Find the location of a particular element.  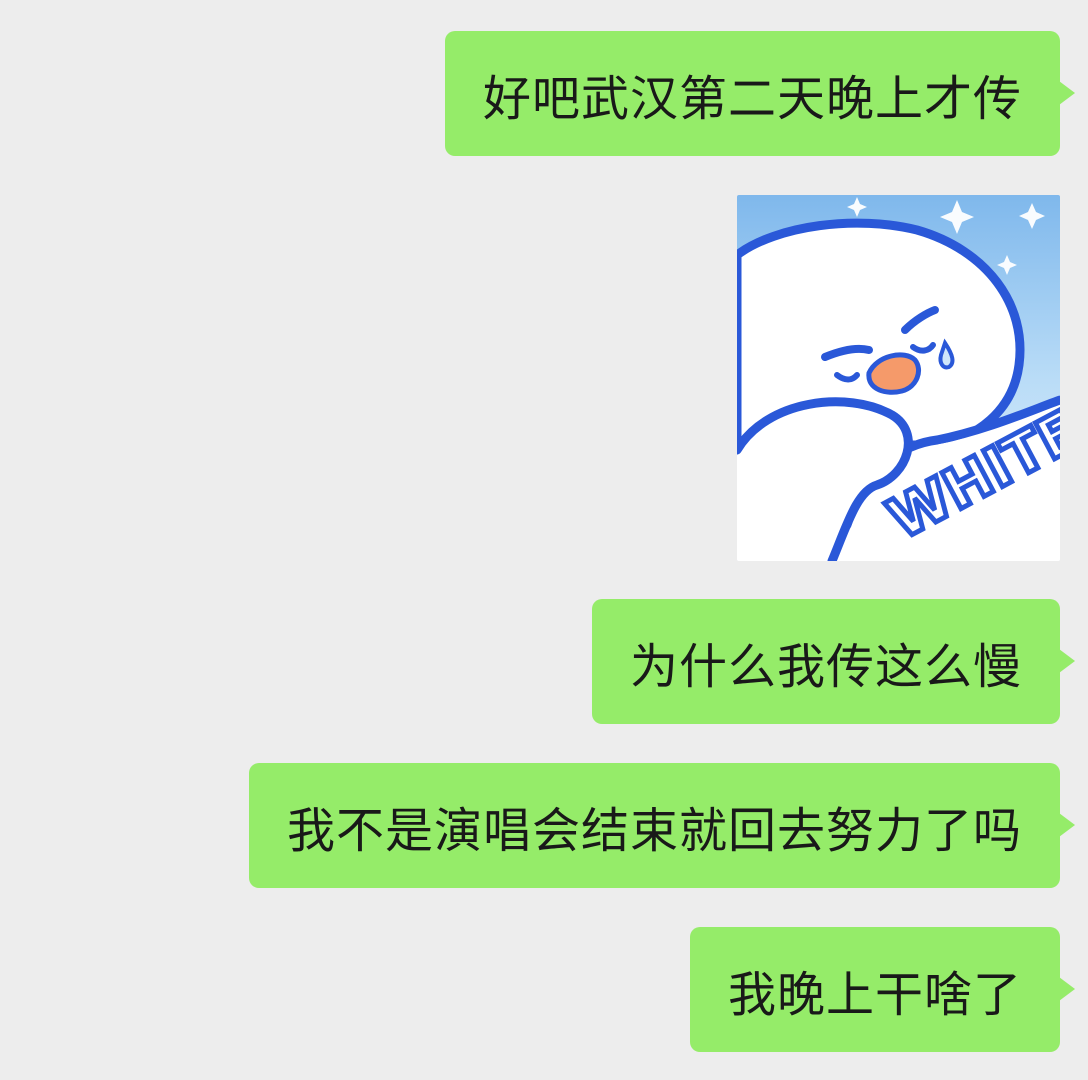

sticker-message: WHITE is located at coordinates (898, 378).